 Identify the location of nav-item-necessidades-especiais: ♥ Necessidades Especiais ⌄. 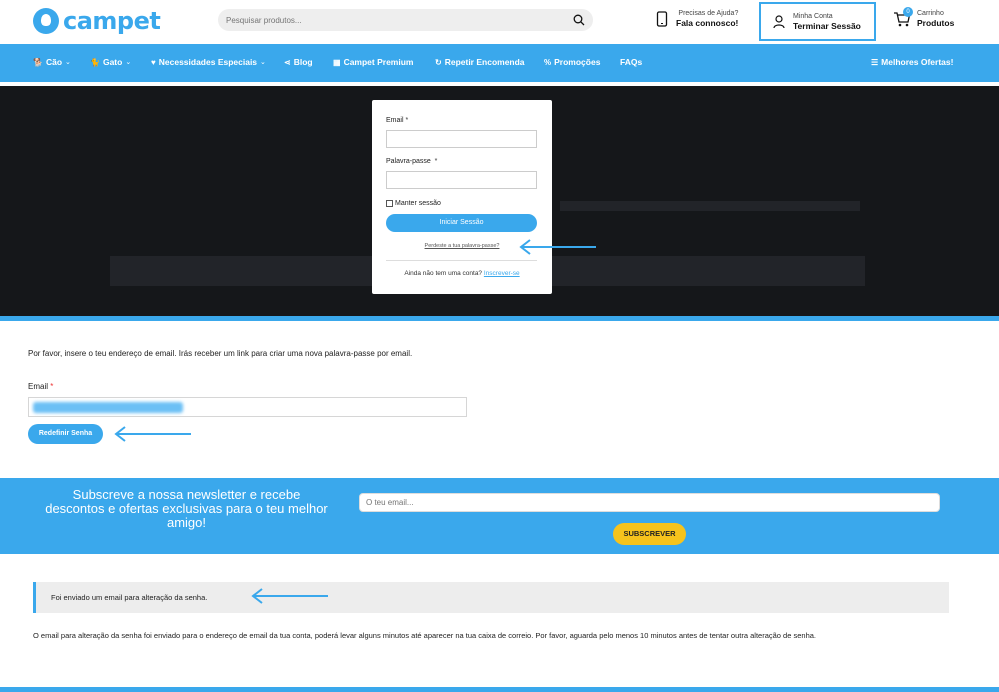
(208, 62).